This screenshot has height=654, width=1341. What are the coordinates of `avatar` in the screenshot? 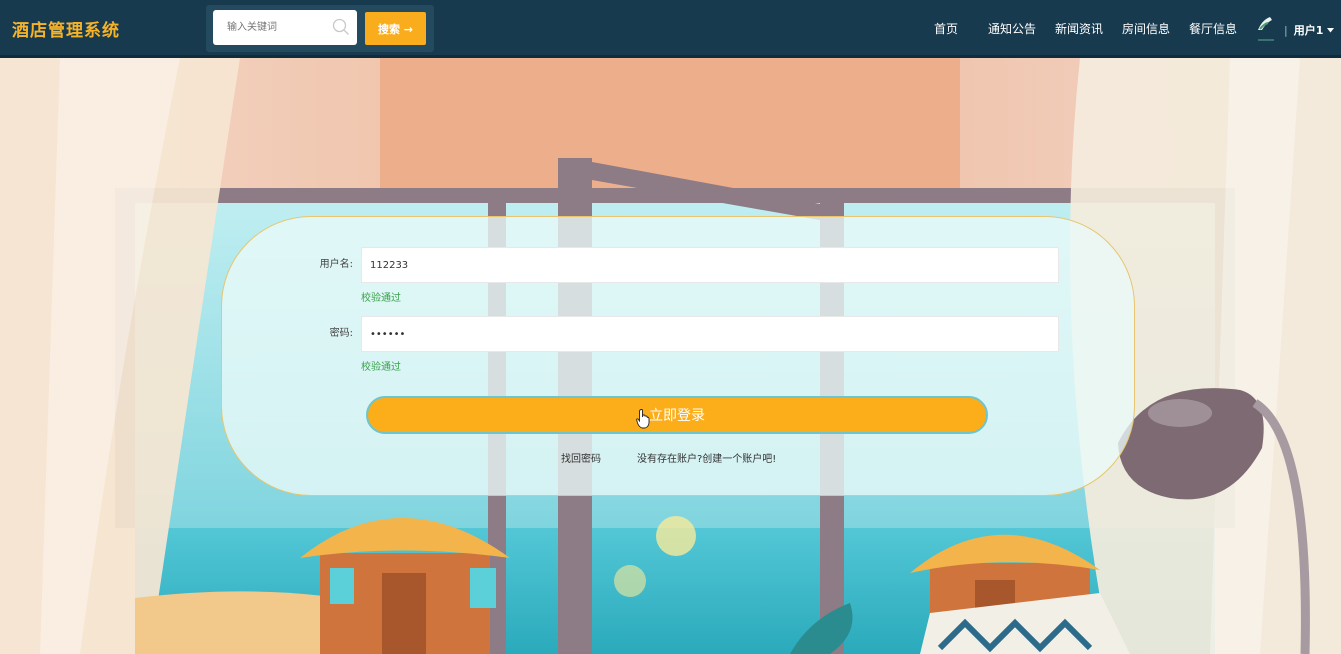 It's located at (1266, 28).